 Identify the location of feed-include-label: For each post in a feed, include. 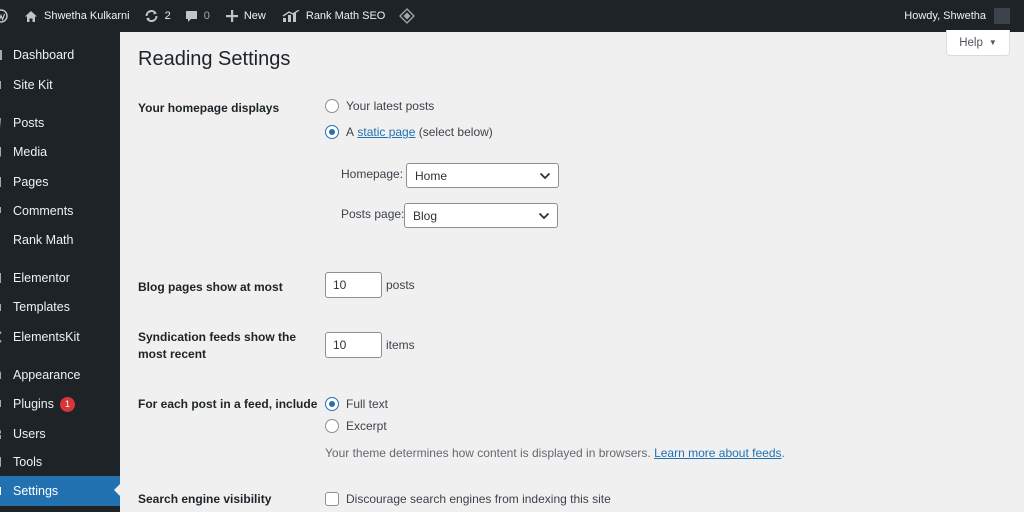
(228, 404).